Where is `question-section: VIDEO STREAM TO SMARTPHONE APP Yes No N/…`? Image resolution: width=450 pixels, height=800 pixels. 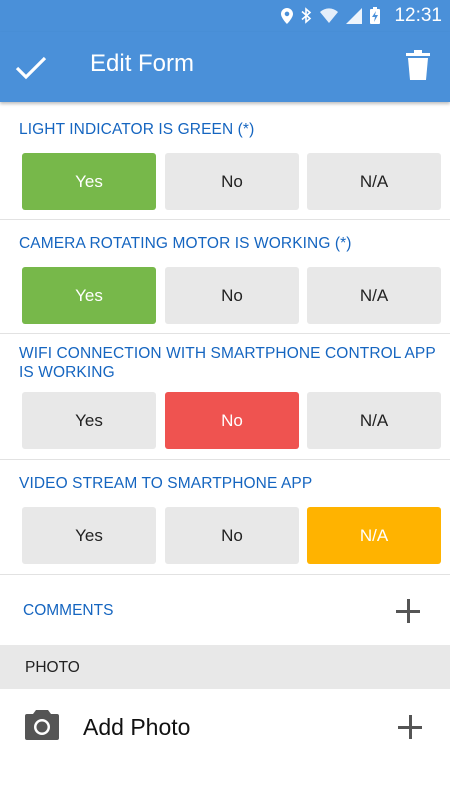 question-section: VIDEO STREAM TO SMARTPHONE APP Yes No N/… is located at coordinates (225, 517).